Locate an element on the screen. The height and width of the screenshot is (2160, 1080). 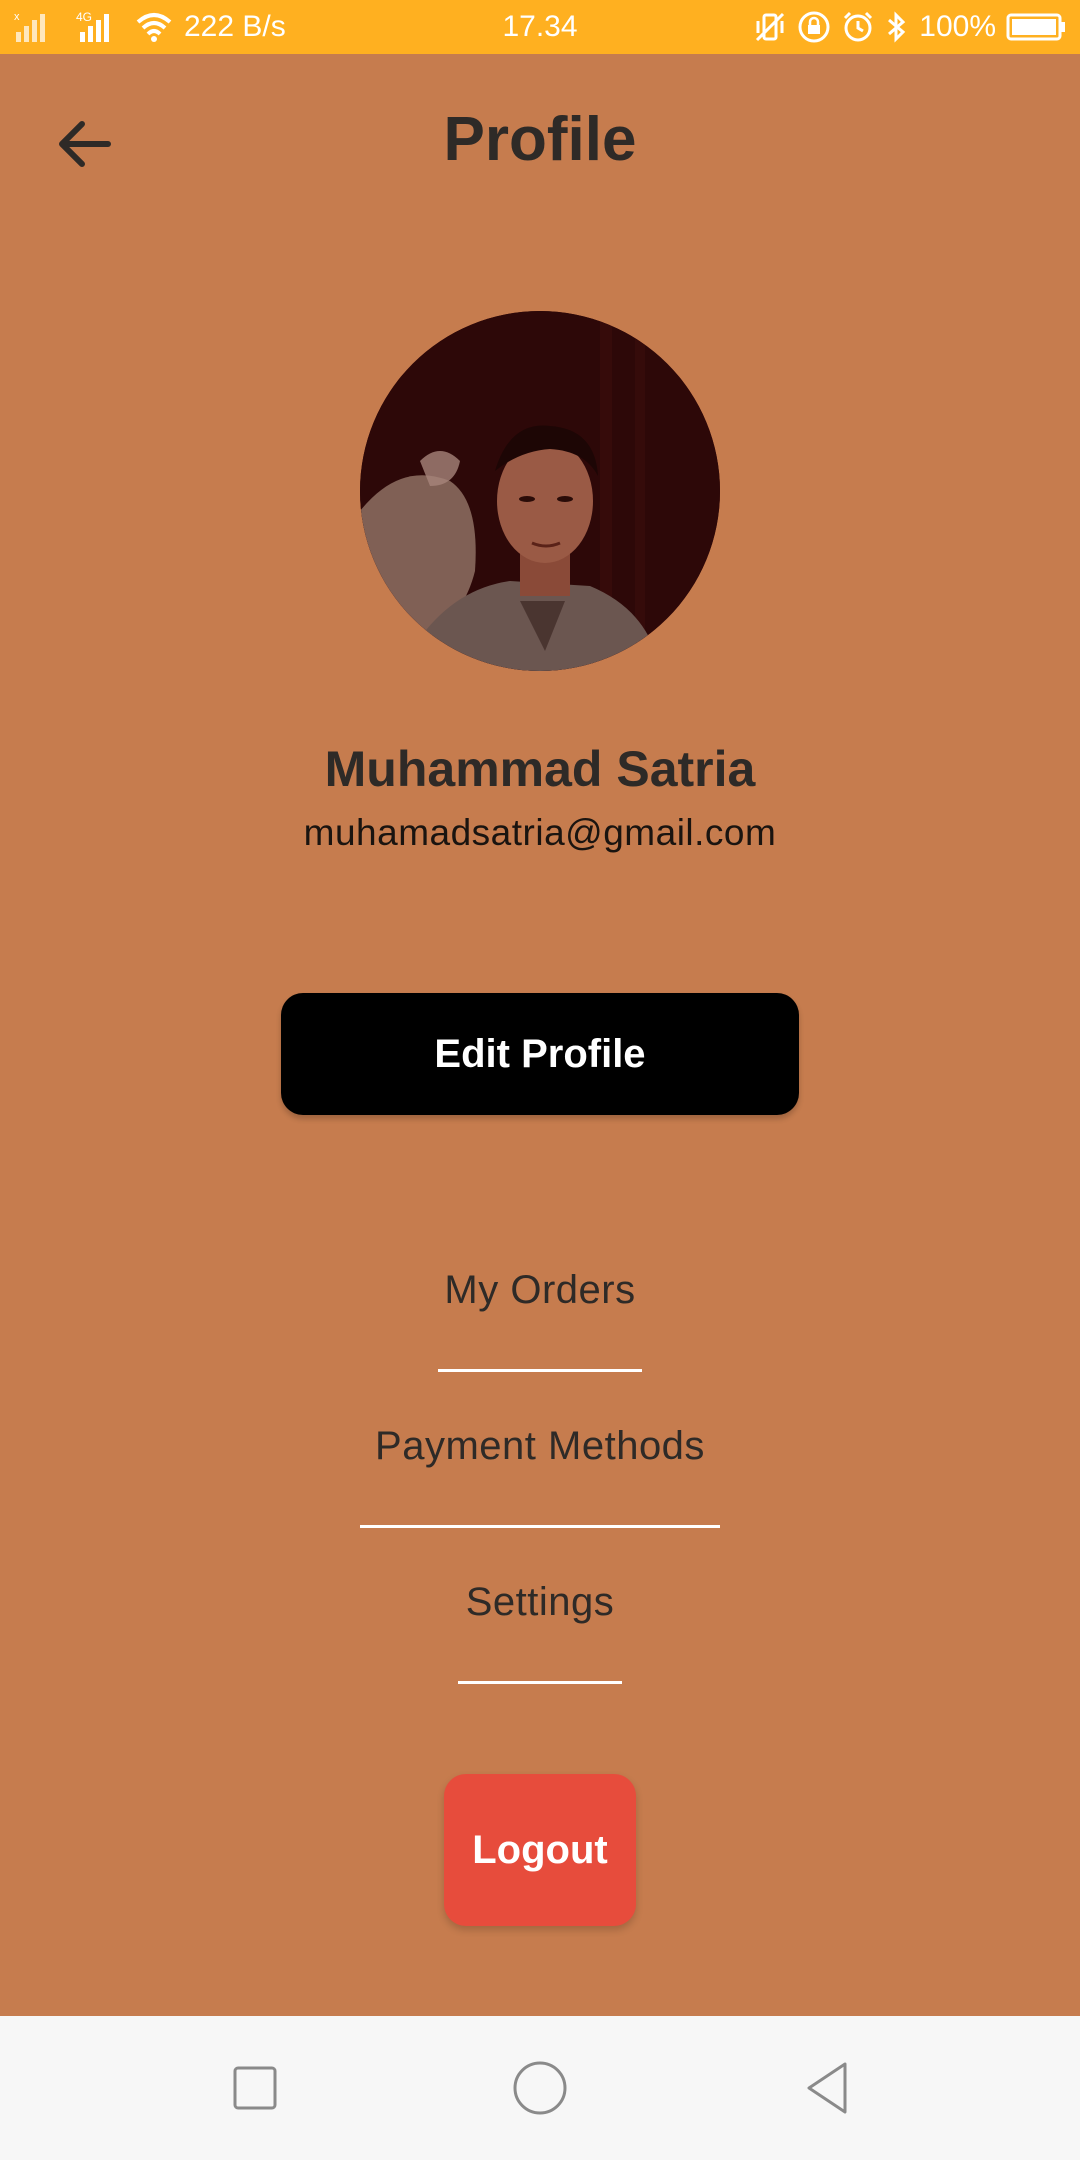
navigation-bar is located at coordinates (540, 2088).